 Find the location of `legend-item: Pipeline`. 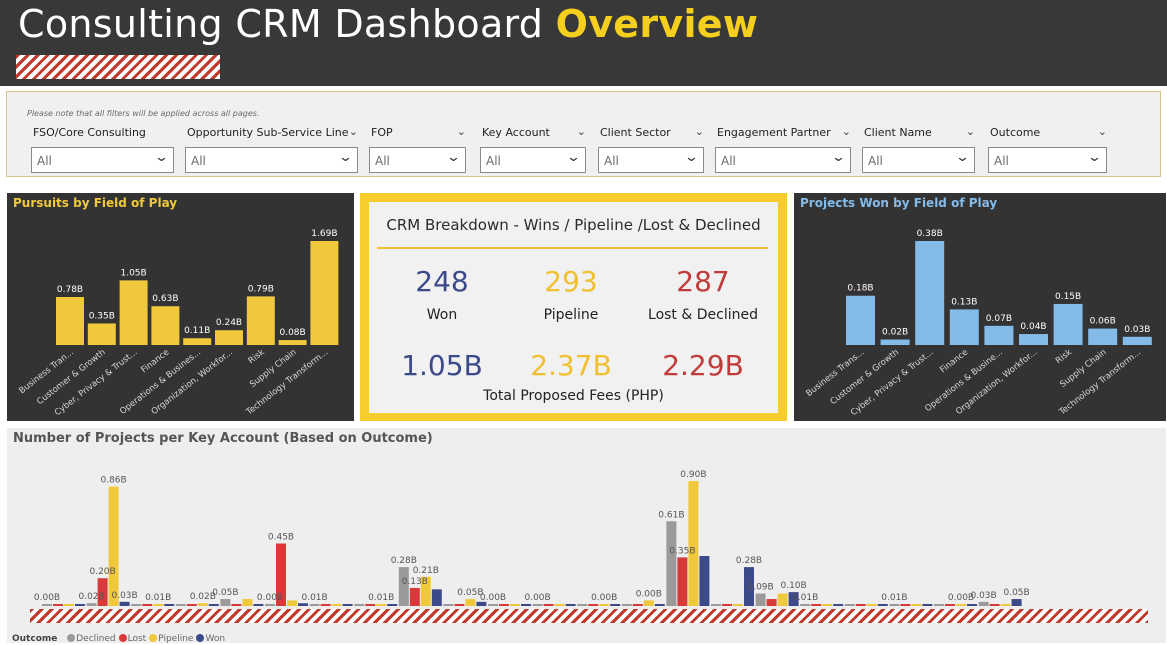

legend-item: Pipeline is located at coordinates (169, 639).